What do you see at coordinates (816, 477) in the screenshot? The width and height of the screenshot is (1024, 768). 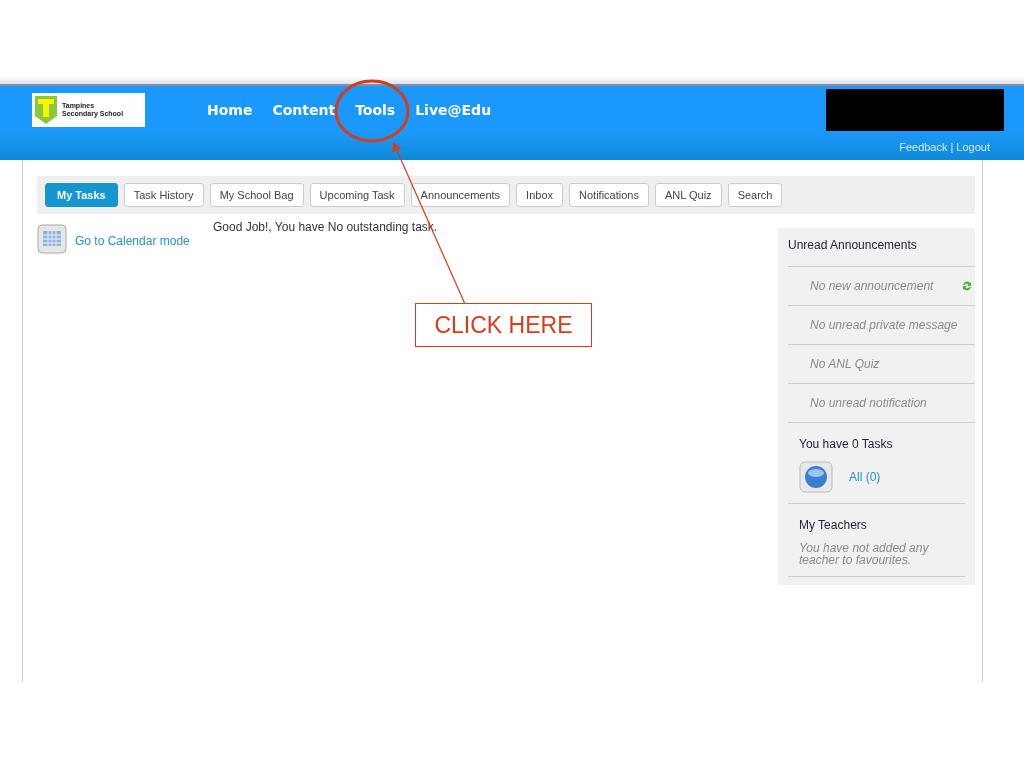 I see `globe-icon` at bounding box center [816, 477].